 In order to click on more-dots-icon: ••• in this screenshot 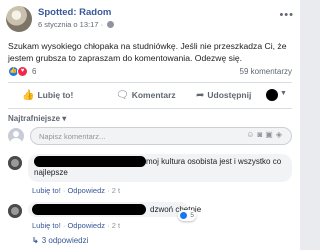, I will do `click(286, 15)`.